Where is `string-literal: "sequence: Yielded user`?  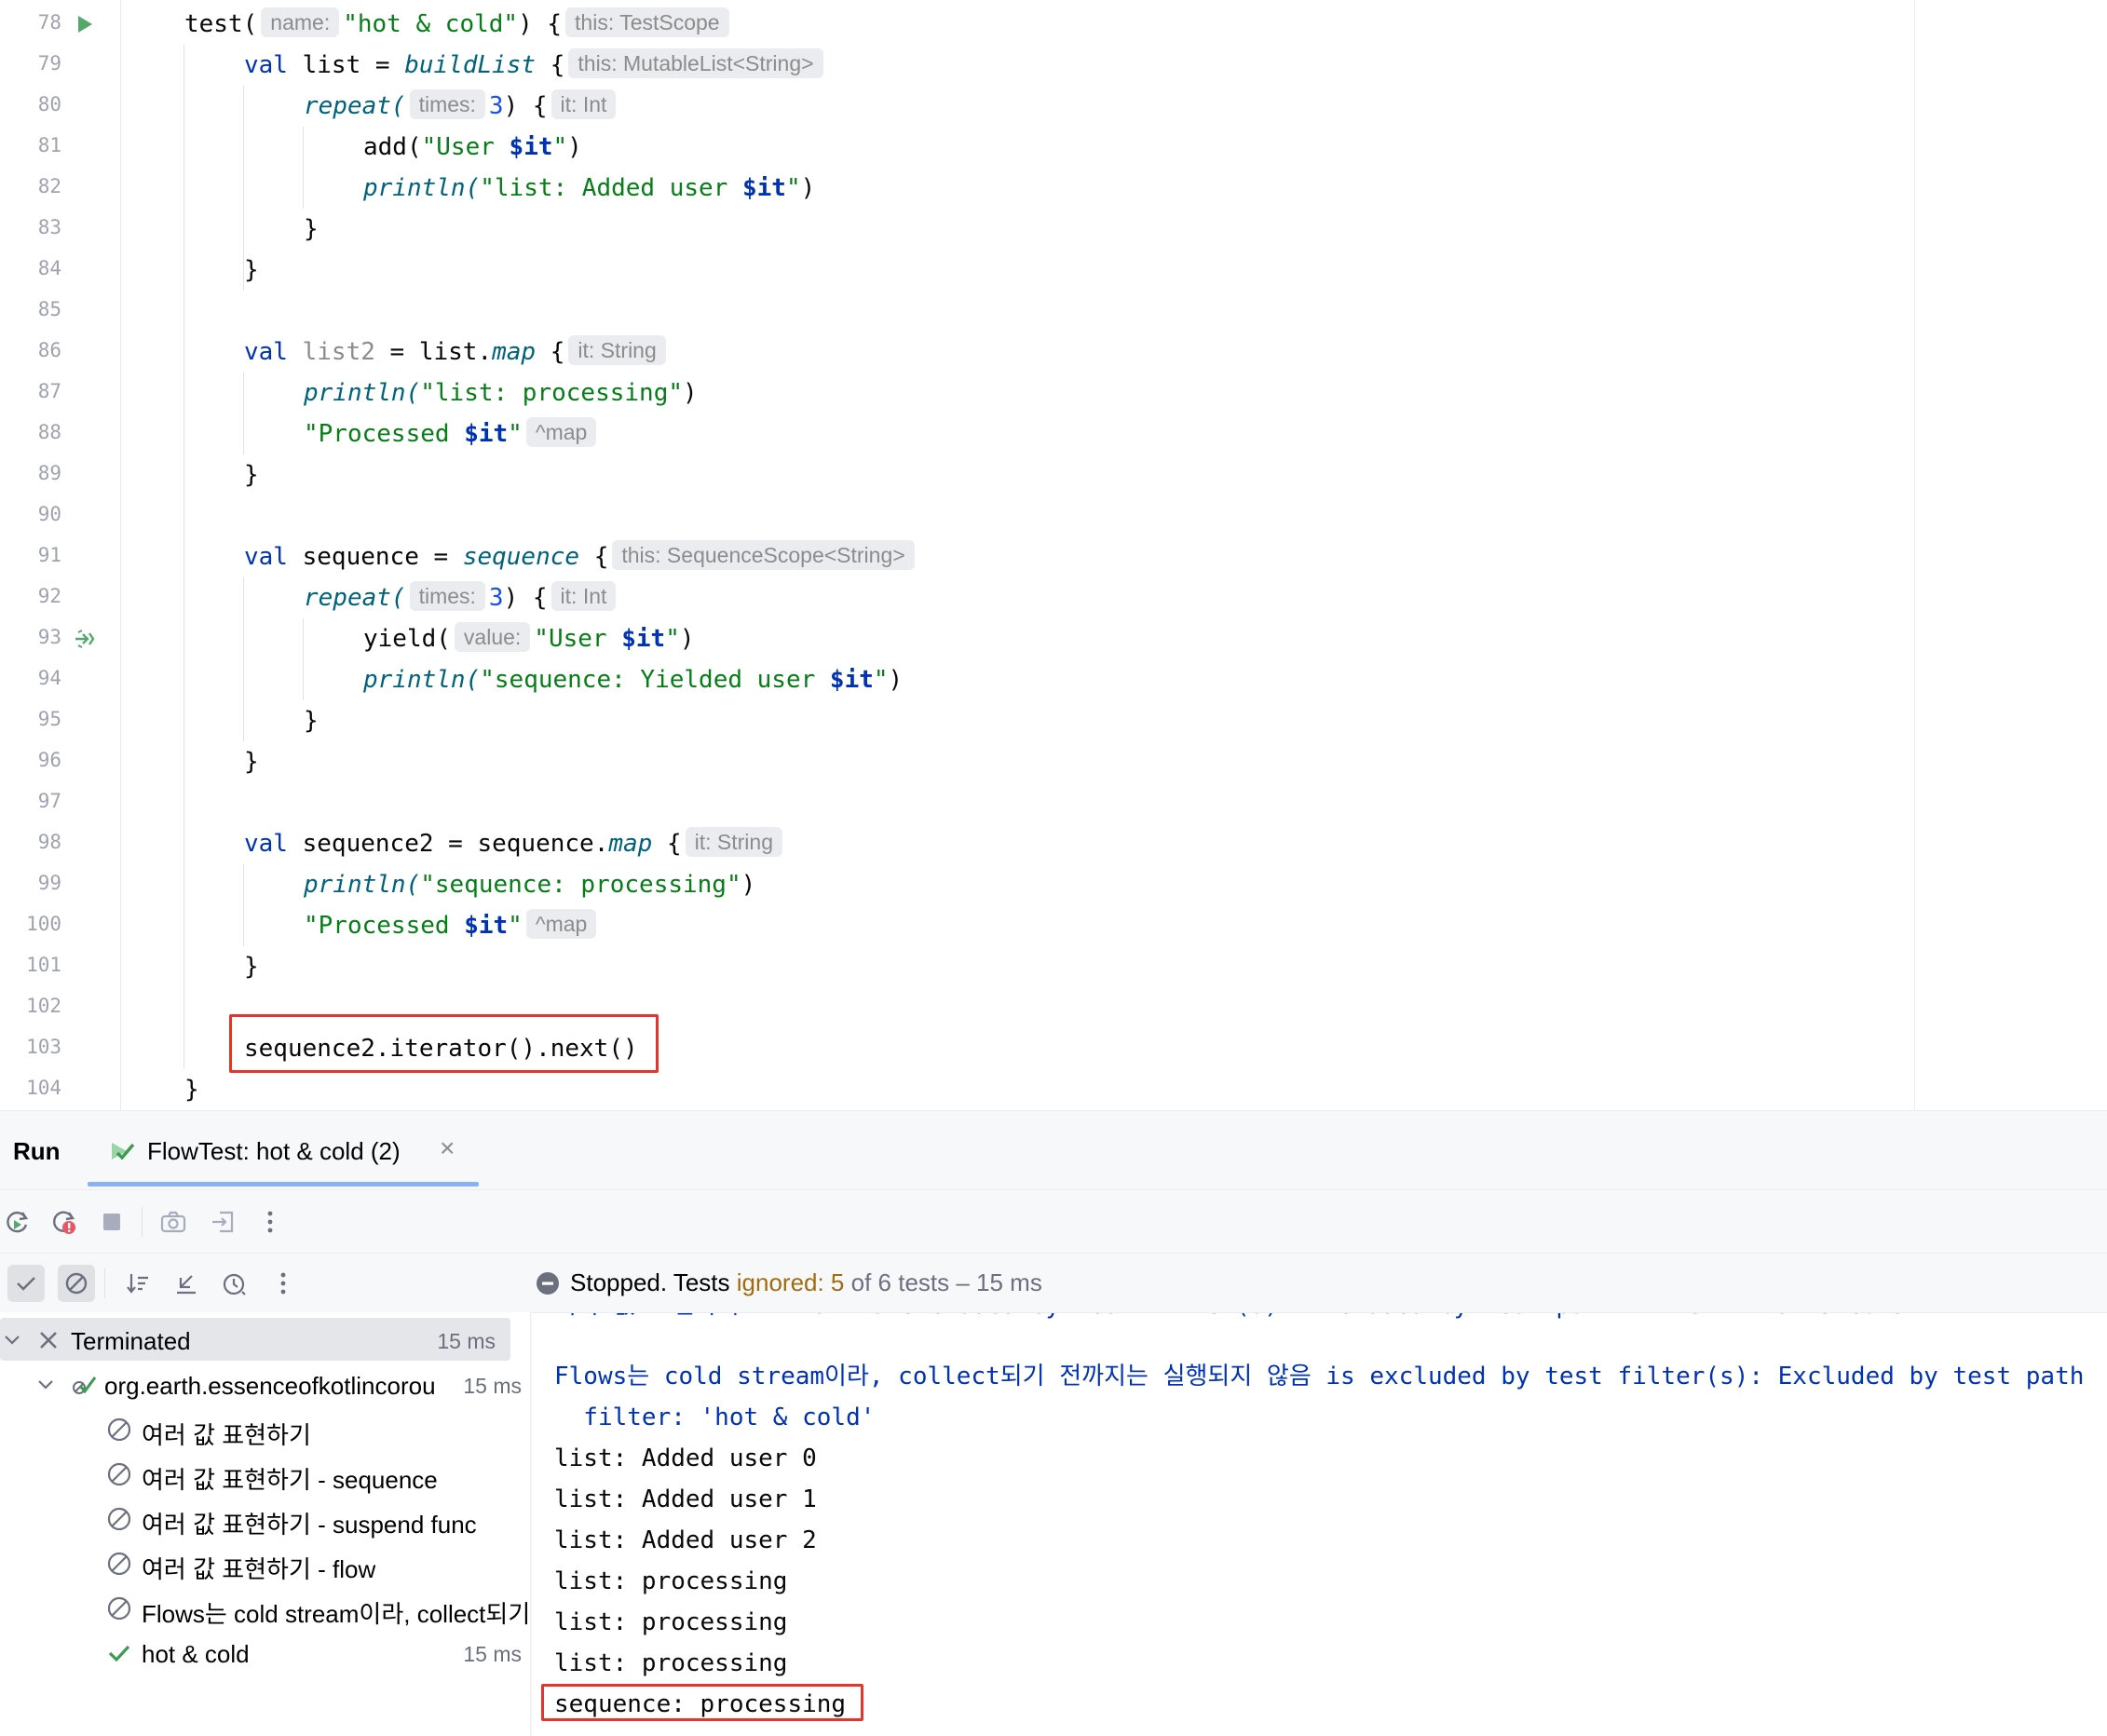 string-literal: "sequence: Yielded user is located at coordinates (655, 680).